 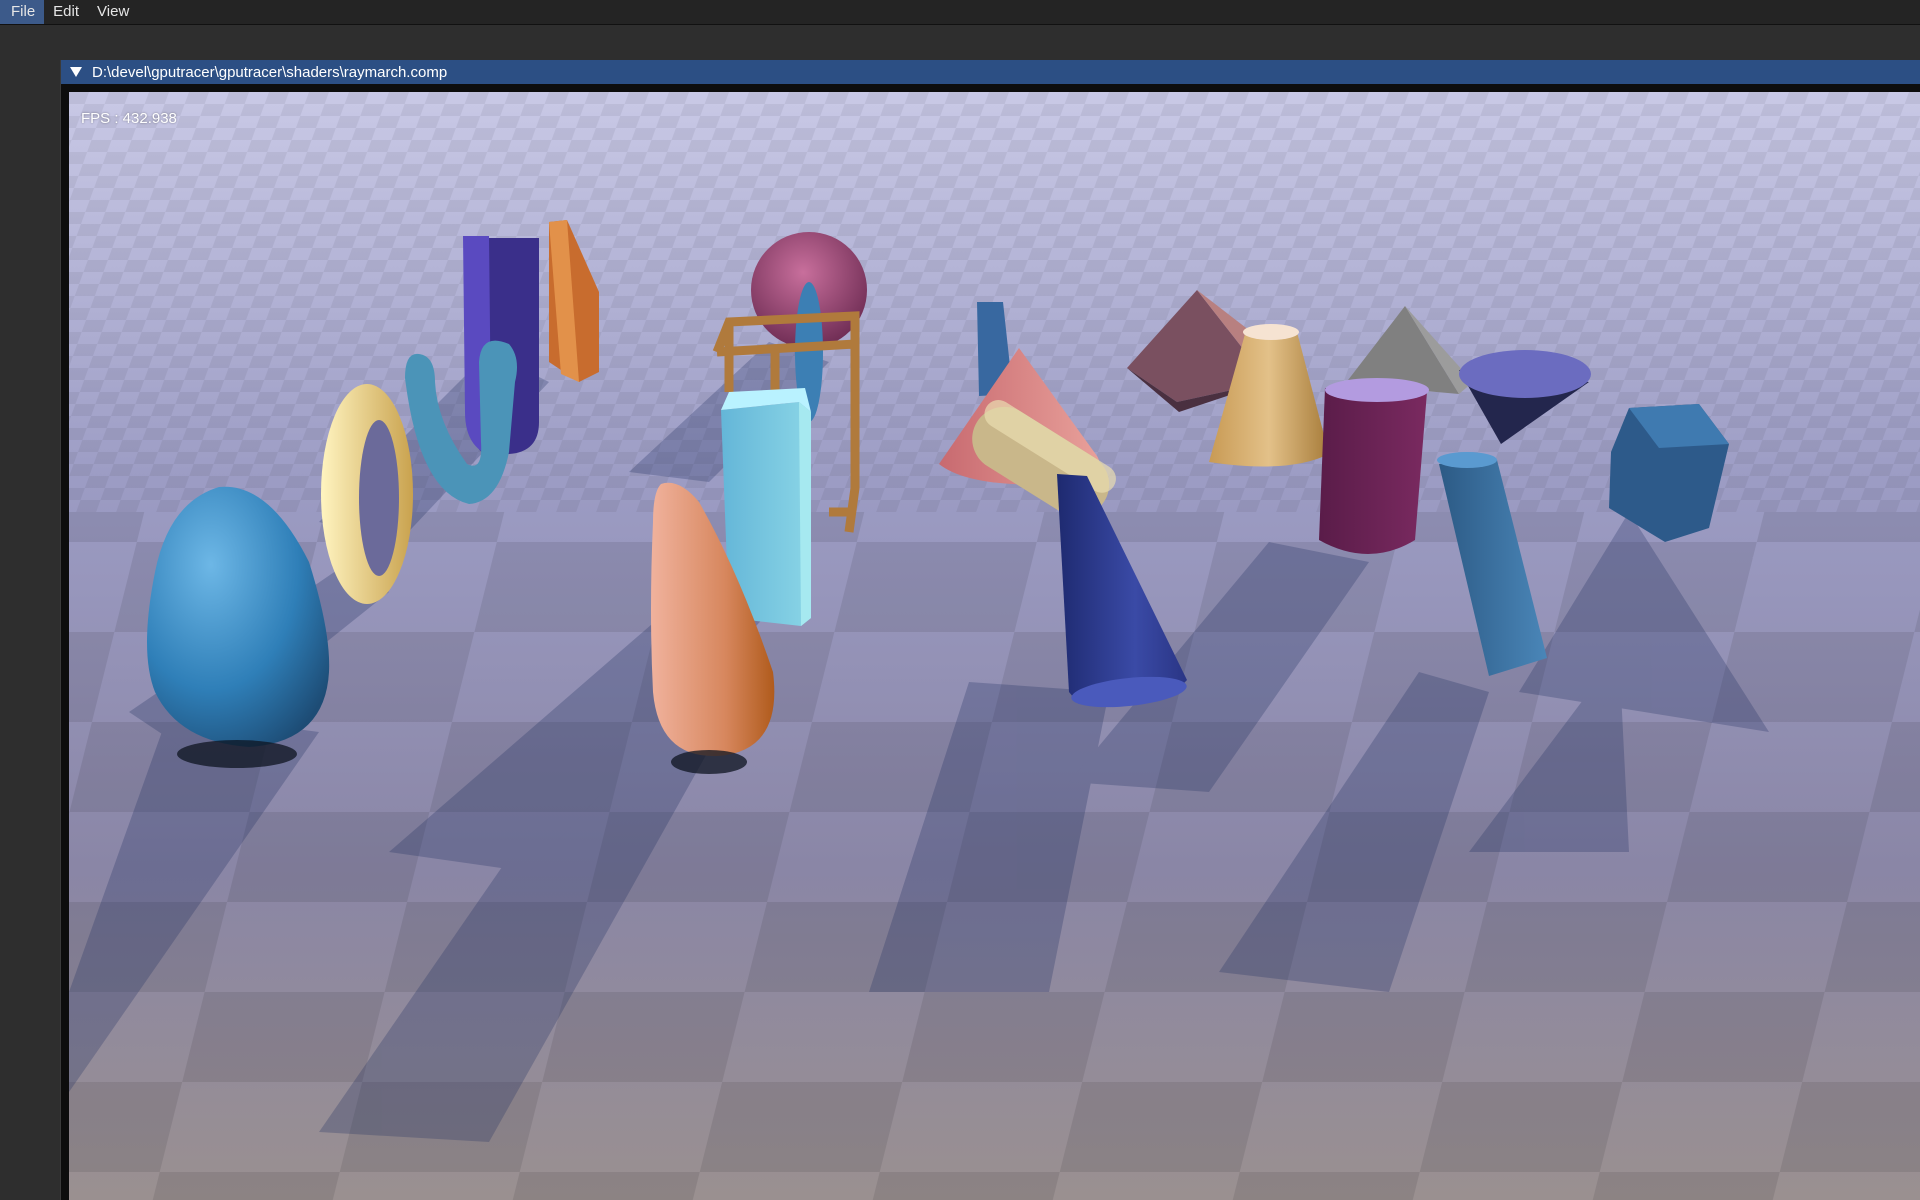 What do you see at coordinates (129, 118) in the screenshot?
I see `fps-counter: FPS : 432.938` at bounding box center [129, 118].